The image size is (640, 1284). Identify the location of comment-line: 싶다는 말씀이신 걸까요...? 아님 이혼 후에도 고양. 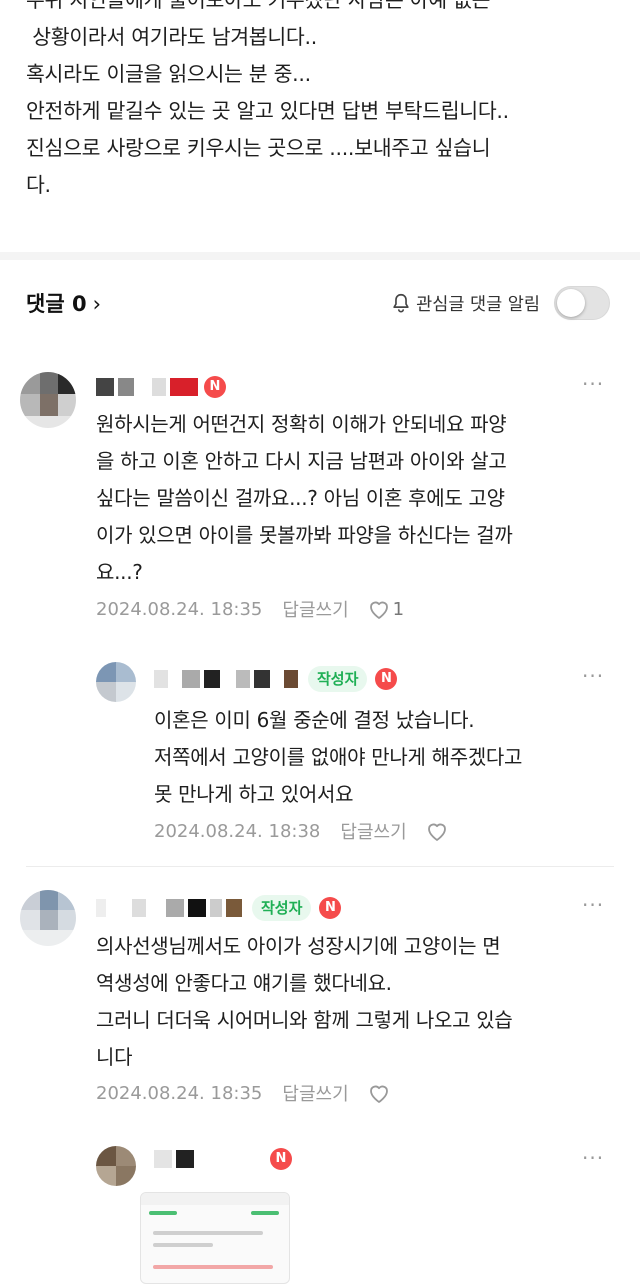
(300, 498).